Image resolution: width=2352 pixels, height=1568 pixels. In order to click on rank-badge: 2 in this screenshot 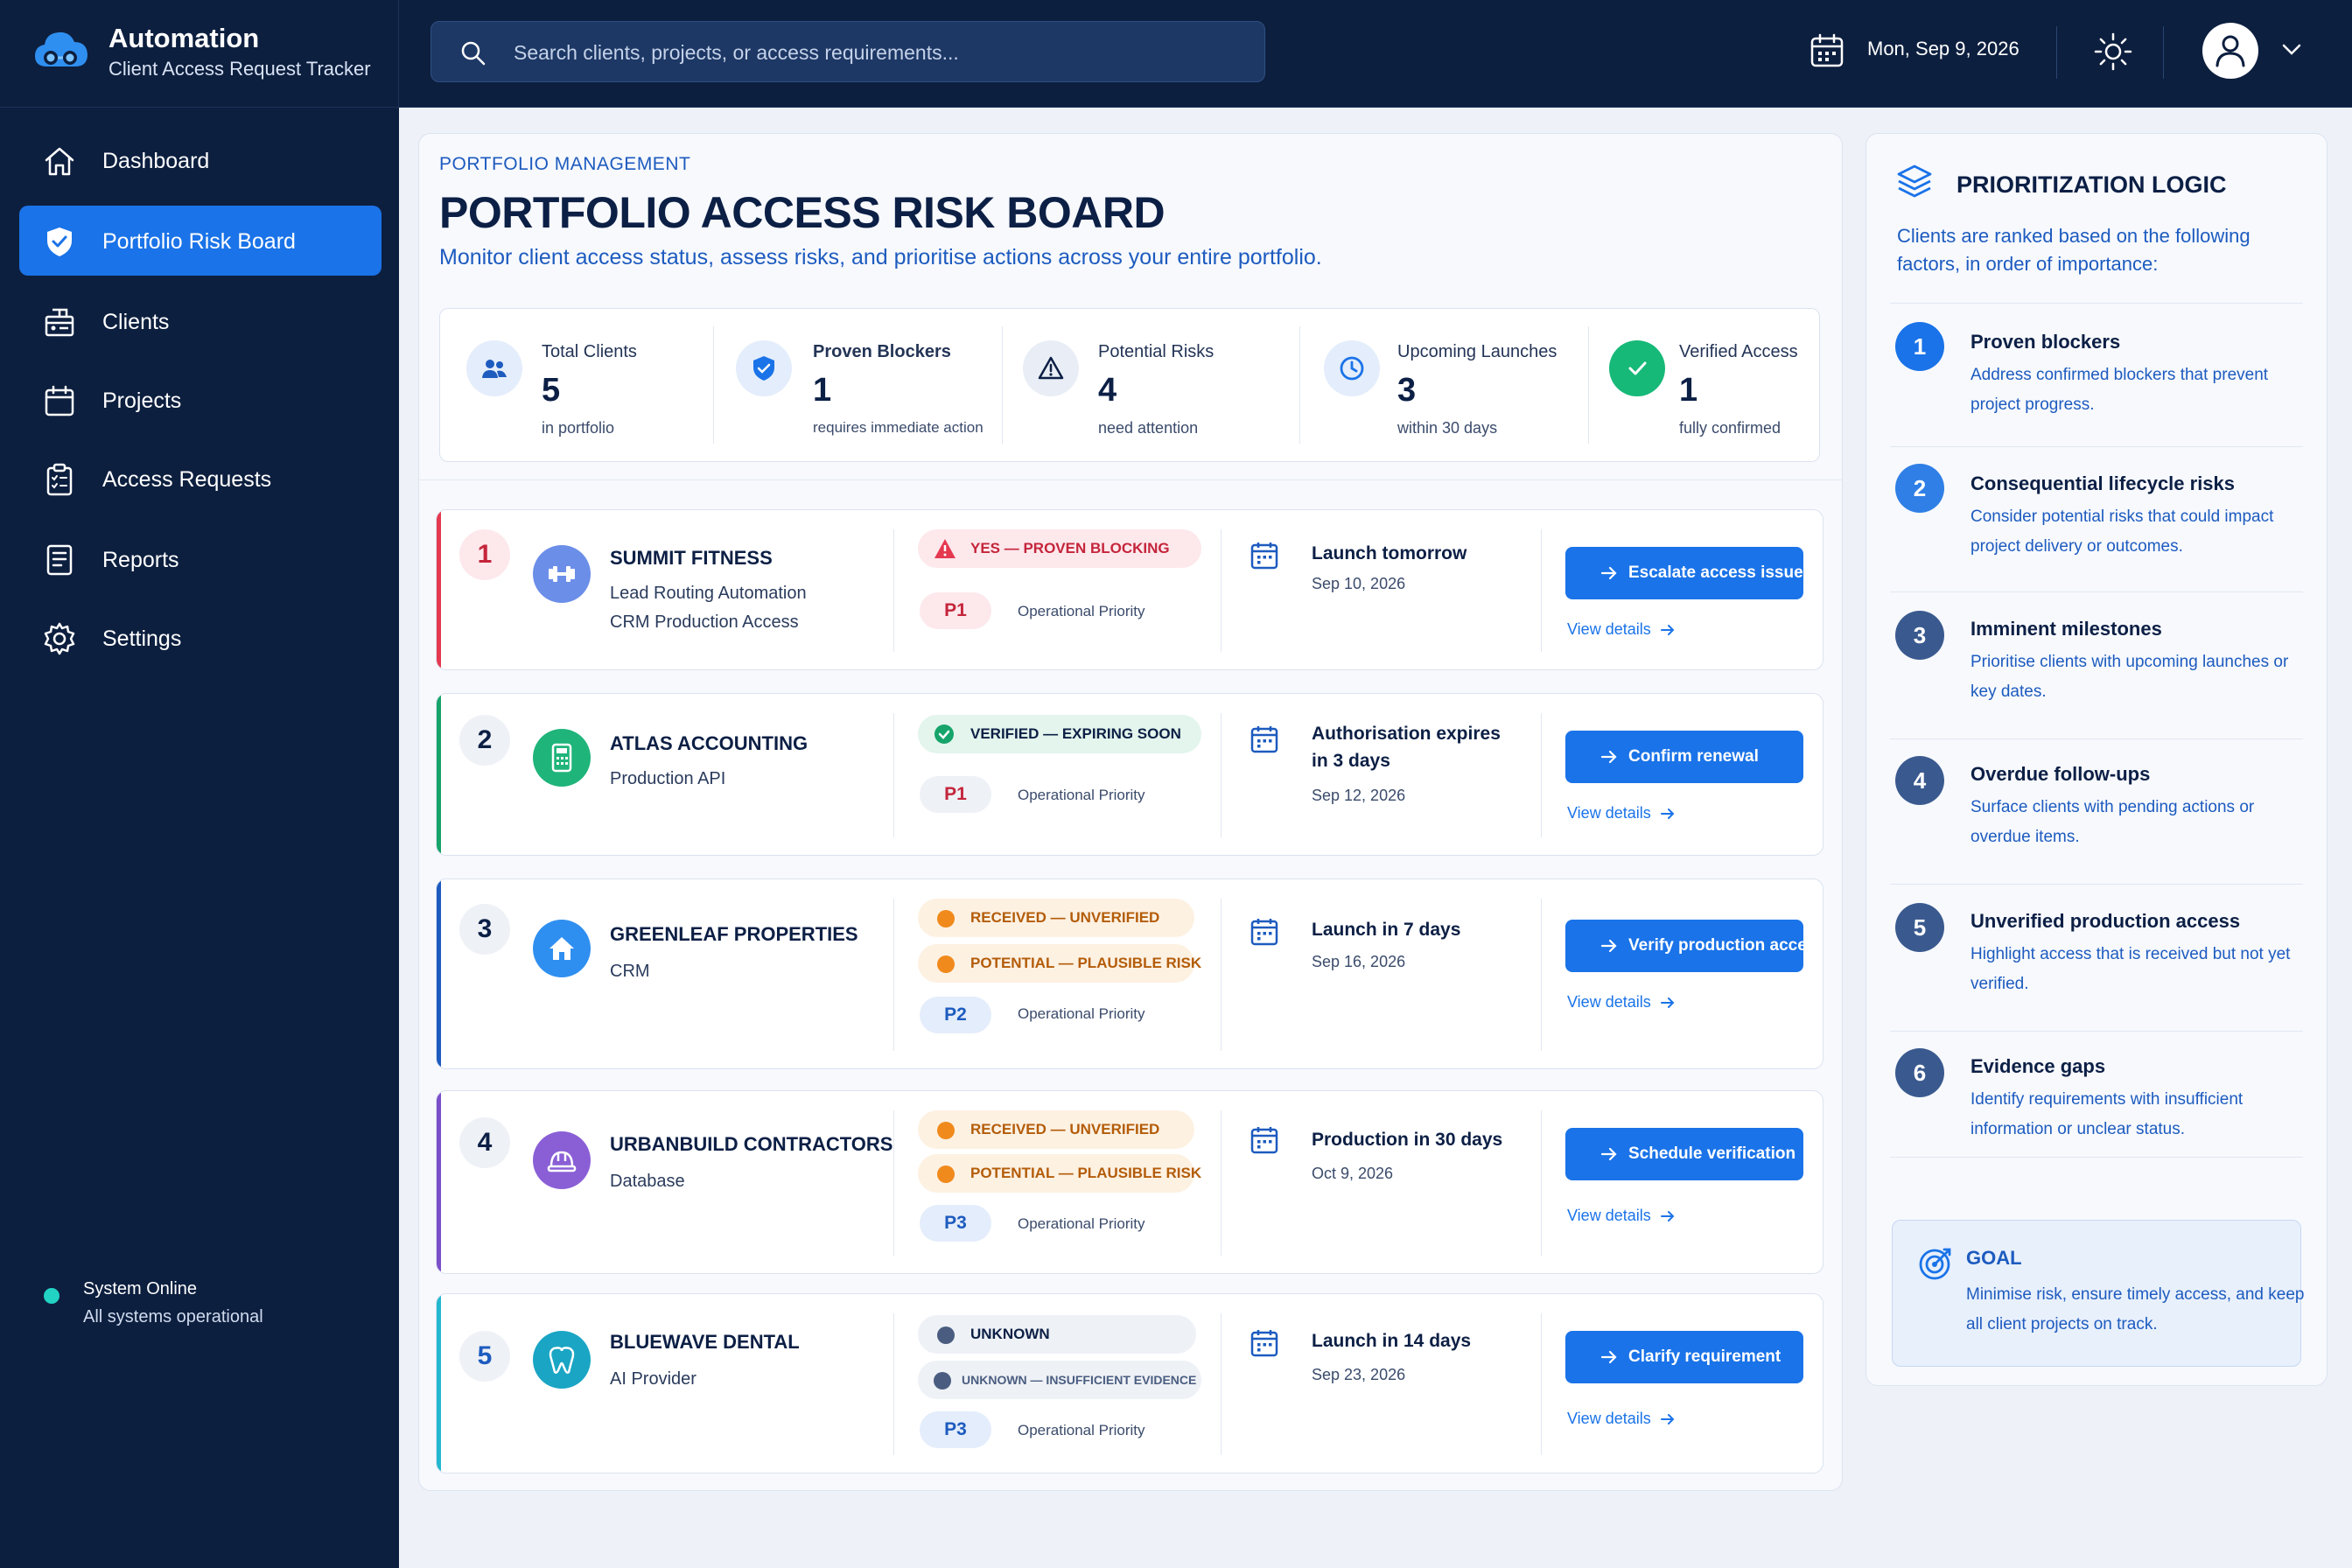, I will do `click(484, 740)`.